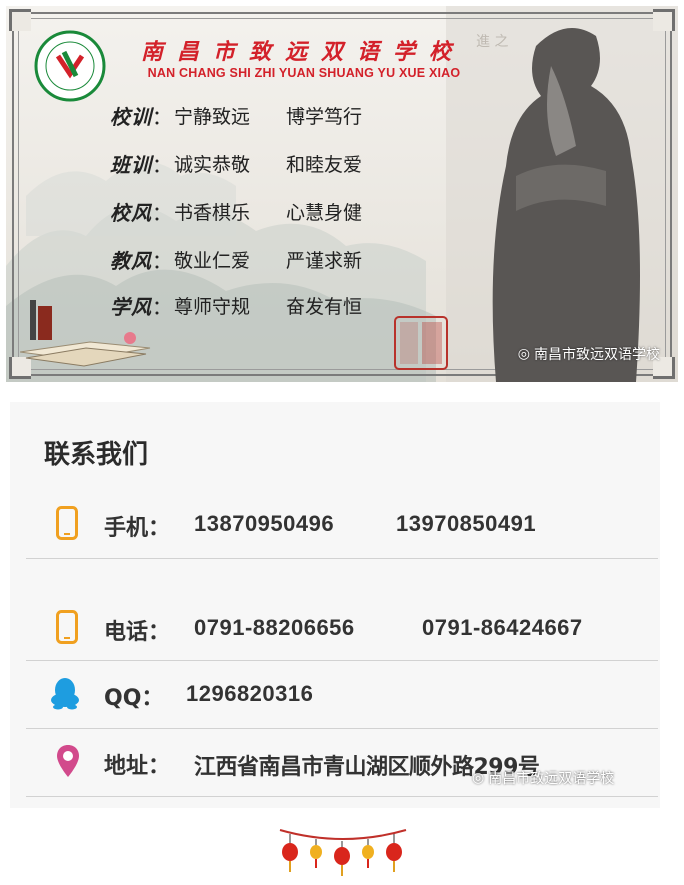 The image size is (684, 885). I want to click on seal-stamp, so click(421, 343).